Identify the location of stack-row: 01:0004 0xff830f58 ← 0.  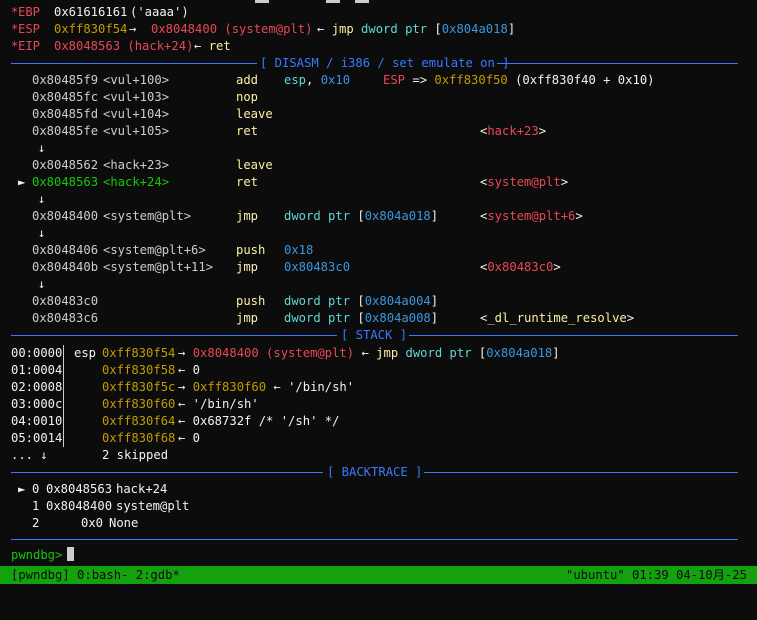
(378, 370).